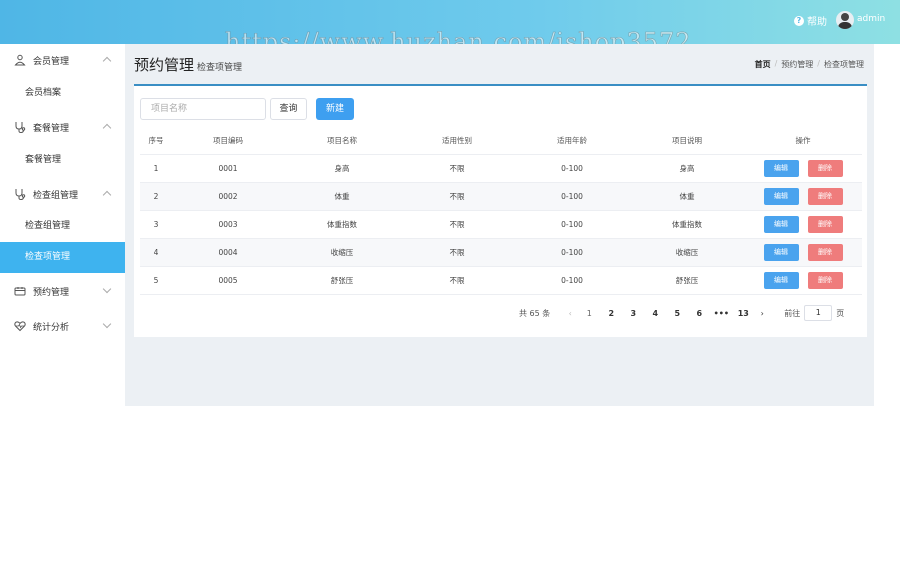 Image resolution: width=900 pixels, height=562 pixels. What do you see at coordinates (51, 292) in the screenshot?
I see `sidebar-group-label: 预约管理` at bounding box center [51, 292].